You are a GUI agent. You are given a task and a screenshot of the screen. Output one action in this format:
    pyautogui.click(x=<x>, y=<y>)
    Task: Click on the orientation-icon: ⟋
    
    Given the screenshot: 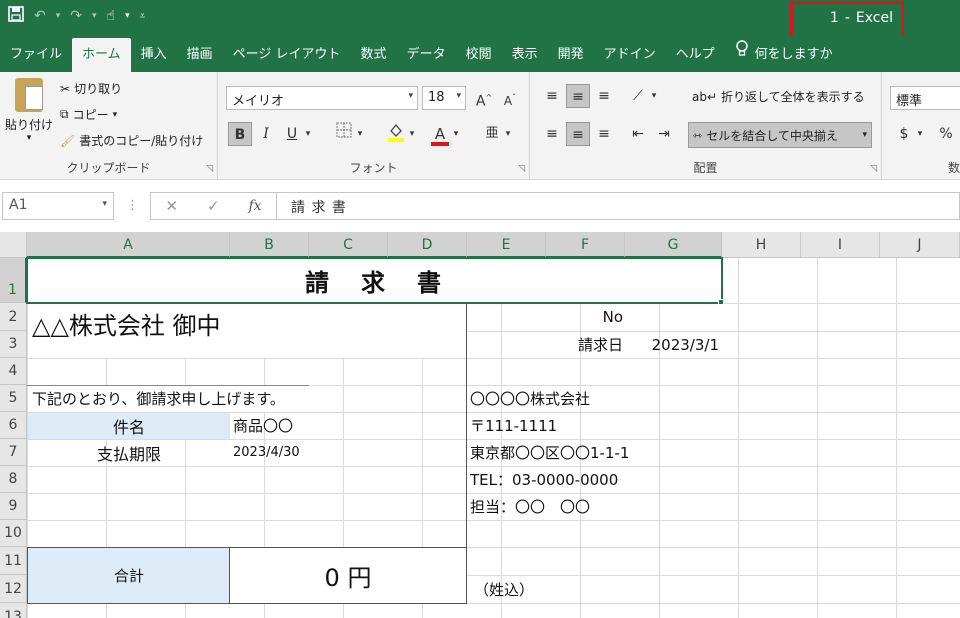 What is the action you would take?
    pyautogui.click(x=638, y=96)
    